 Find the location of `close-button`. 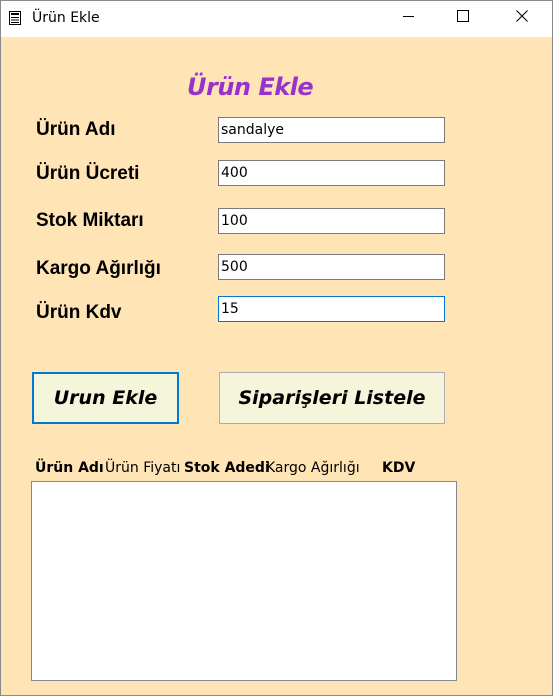

close-button is located at coordinates (522, 18).